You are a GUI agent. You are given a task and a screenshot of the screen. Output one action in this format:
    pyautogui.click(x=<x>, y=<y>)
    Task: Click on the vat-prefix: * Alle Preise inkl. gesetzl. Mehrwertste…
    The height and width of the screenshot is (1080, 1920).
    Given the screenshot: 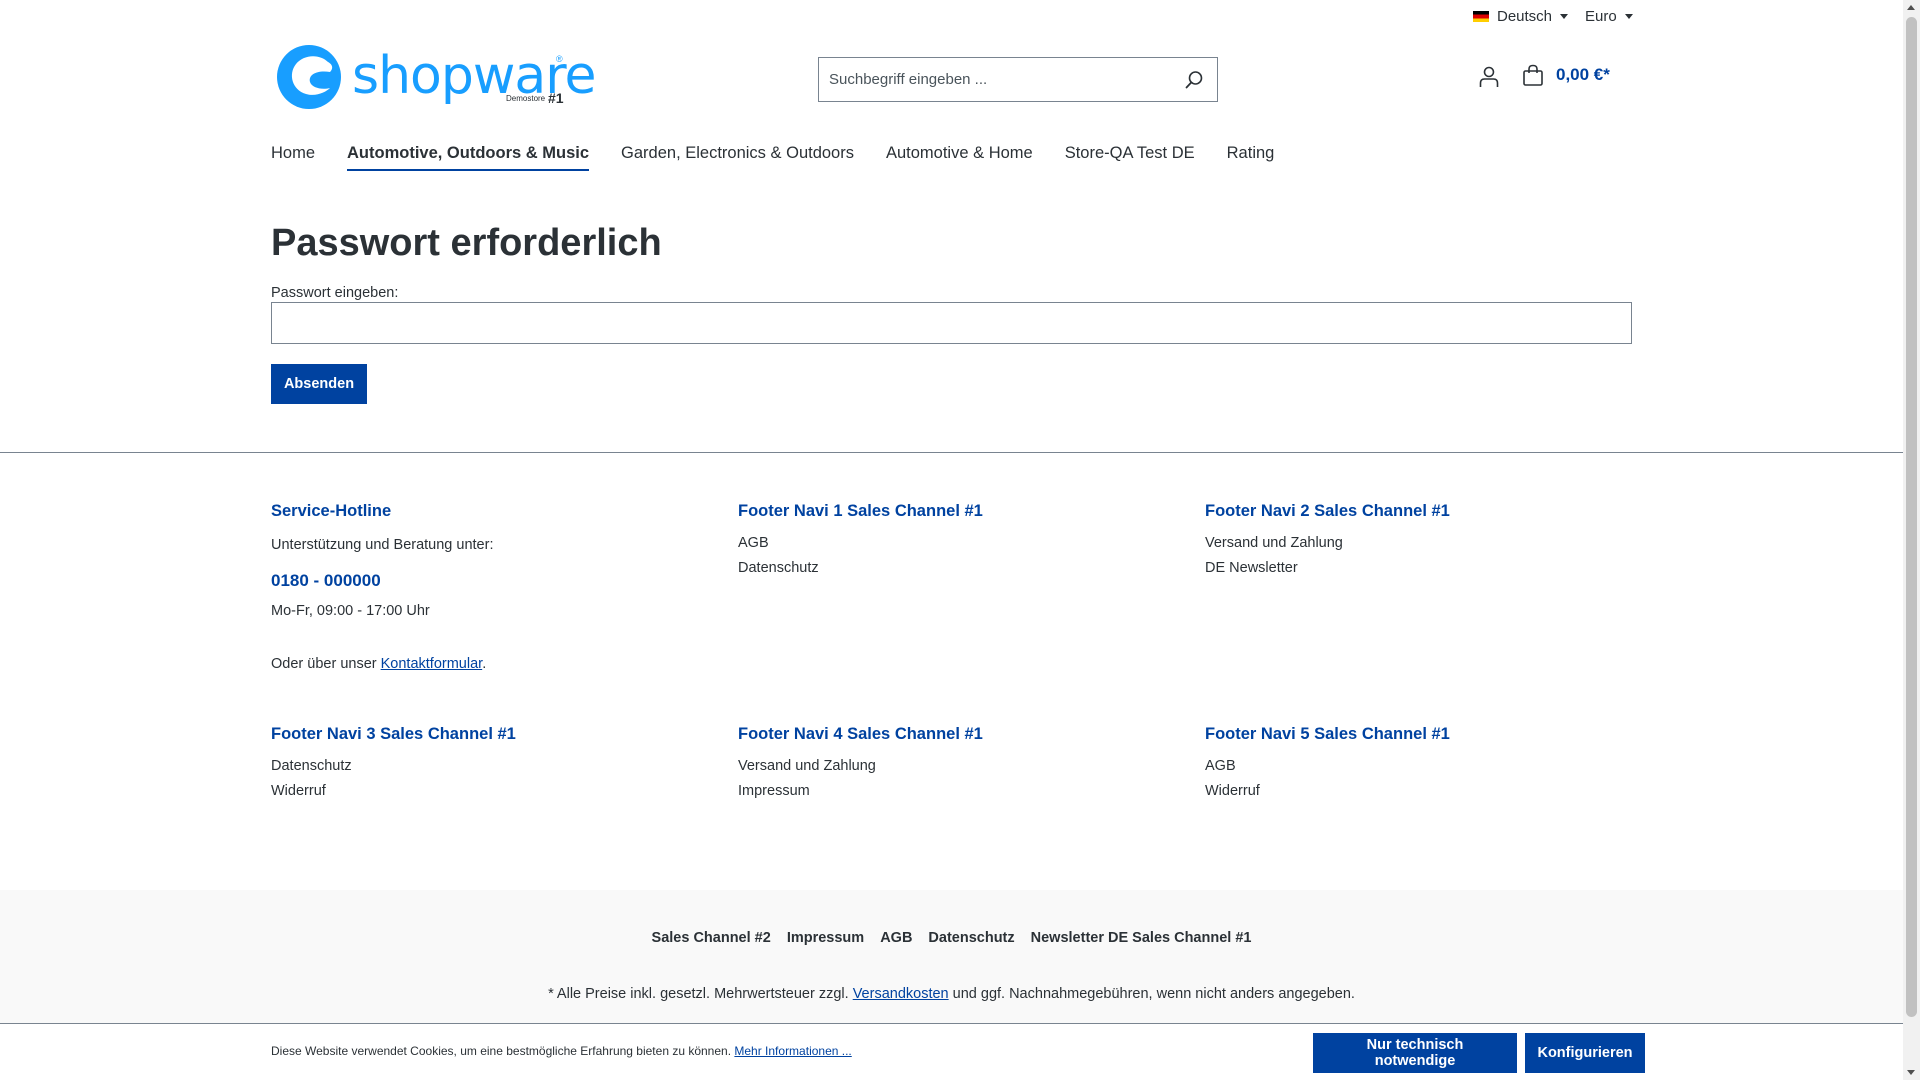 What is the action you would take?
    pyautogui.click(x=700, y=994)
    